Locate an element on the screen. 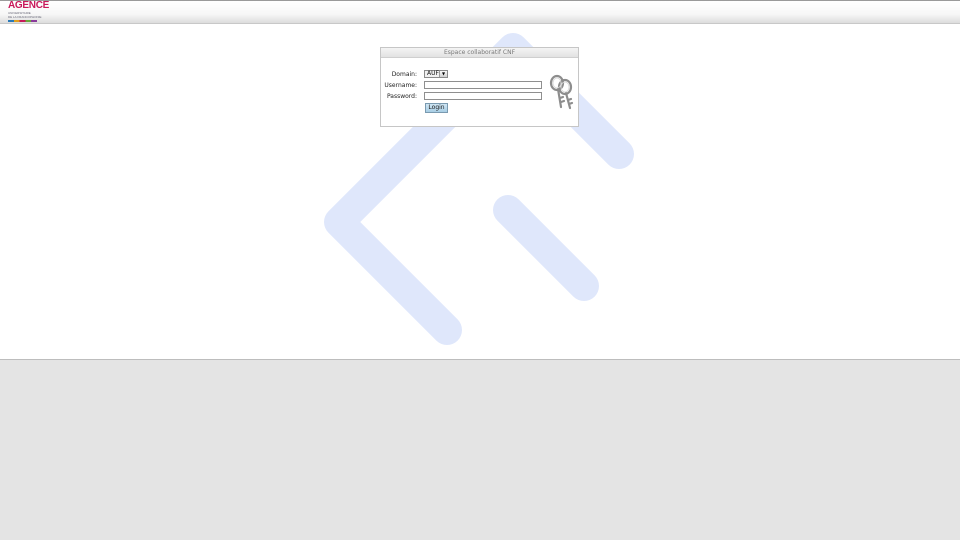 The height and width of the screenshot is (540, 960). logo-word-text: AGENCE is located at coordinates (28, 5).